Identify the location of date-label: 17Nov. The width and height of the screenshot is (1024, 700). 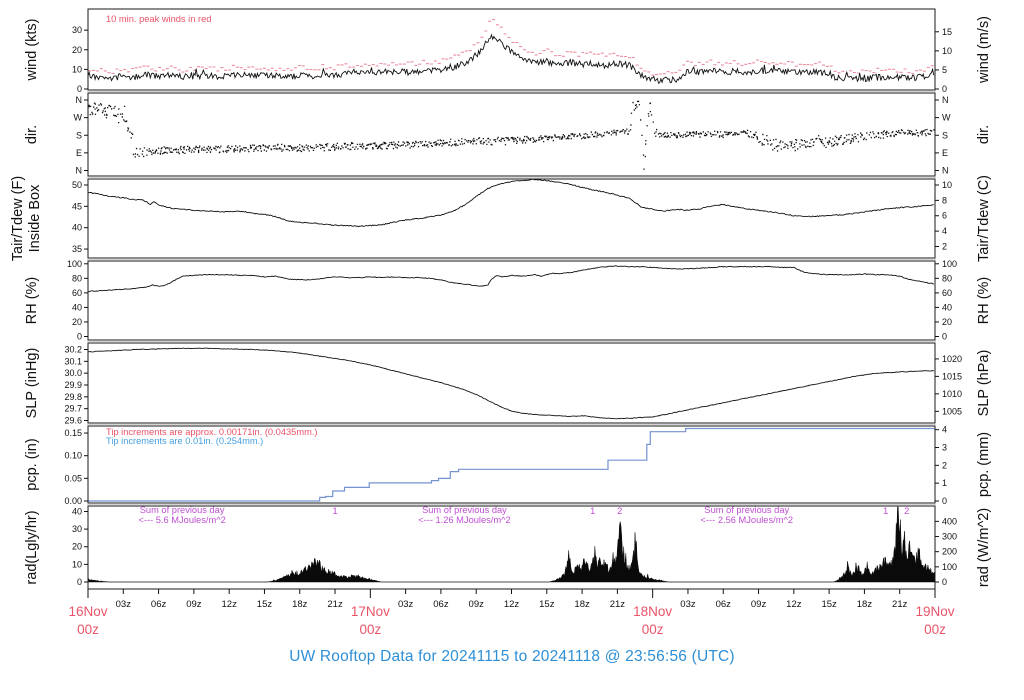
(370, 611).